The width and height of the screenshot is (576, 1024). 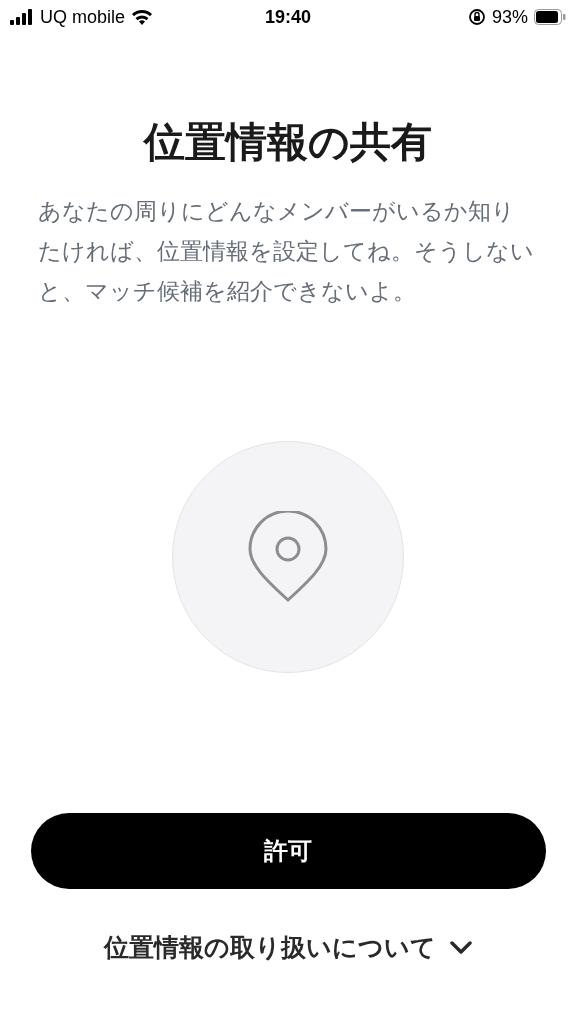 What do you see at coordinates (288, 142) in the screenshot?
I see `page-title: 位置情報の共有` at bounding box center [288, 142].